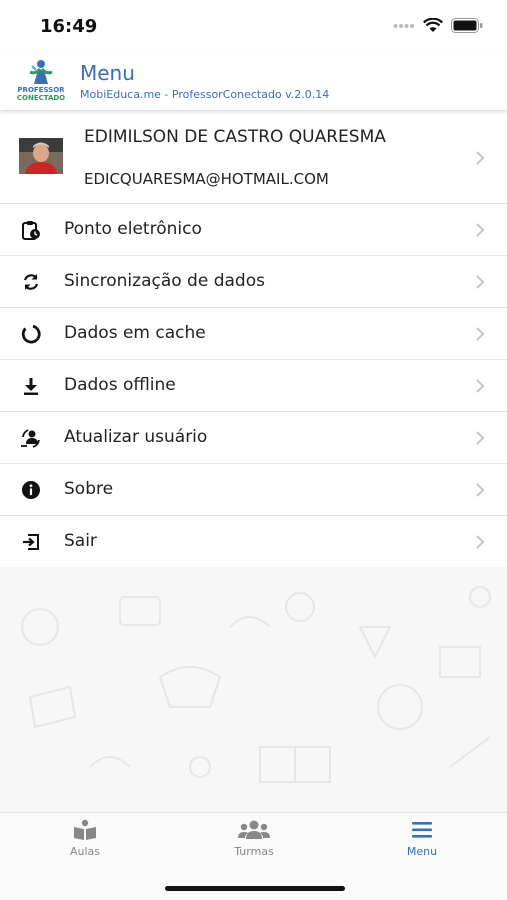 This screenshot has width=507, height=900. I want to click on circle-notch-icon, so click(31, 334).